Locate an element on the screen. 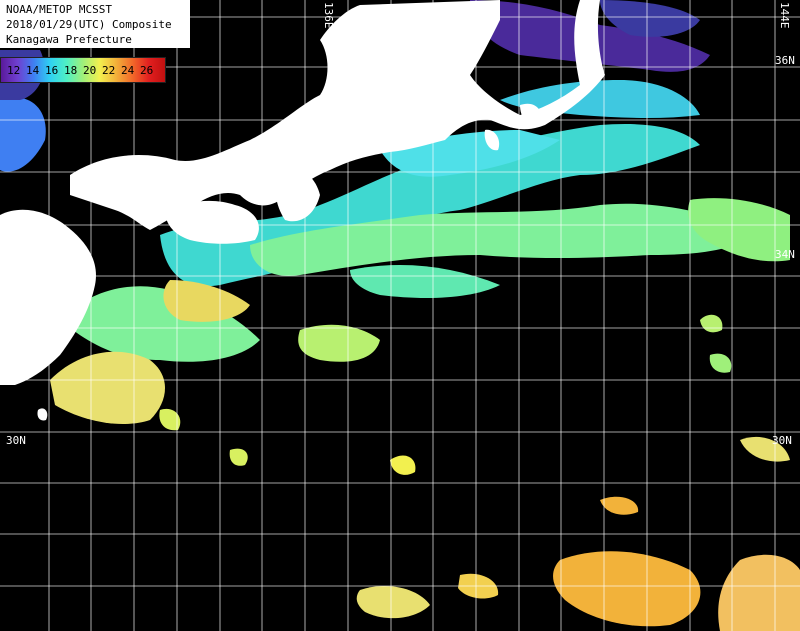 Image resolution: width=800 pixels, height=631 pixels. legend-labels: 12 14 16 18 20 22 24 26 is located at coordinates (83, 70).